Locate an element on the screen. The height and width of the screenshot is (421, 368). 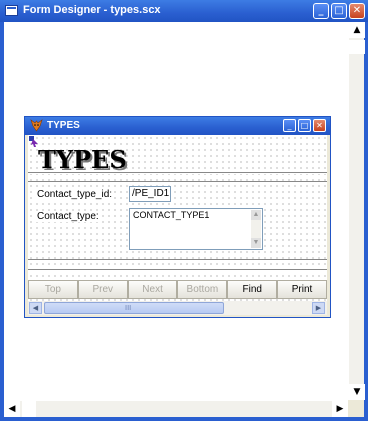
contact-type-id-field: /PE_ID1 is located at coordinates (150, 194).